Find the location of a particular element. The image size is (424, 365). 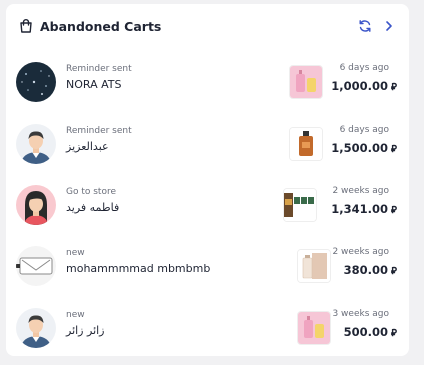

shopping-bag-icon is located at coordinates (26, 26).